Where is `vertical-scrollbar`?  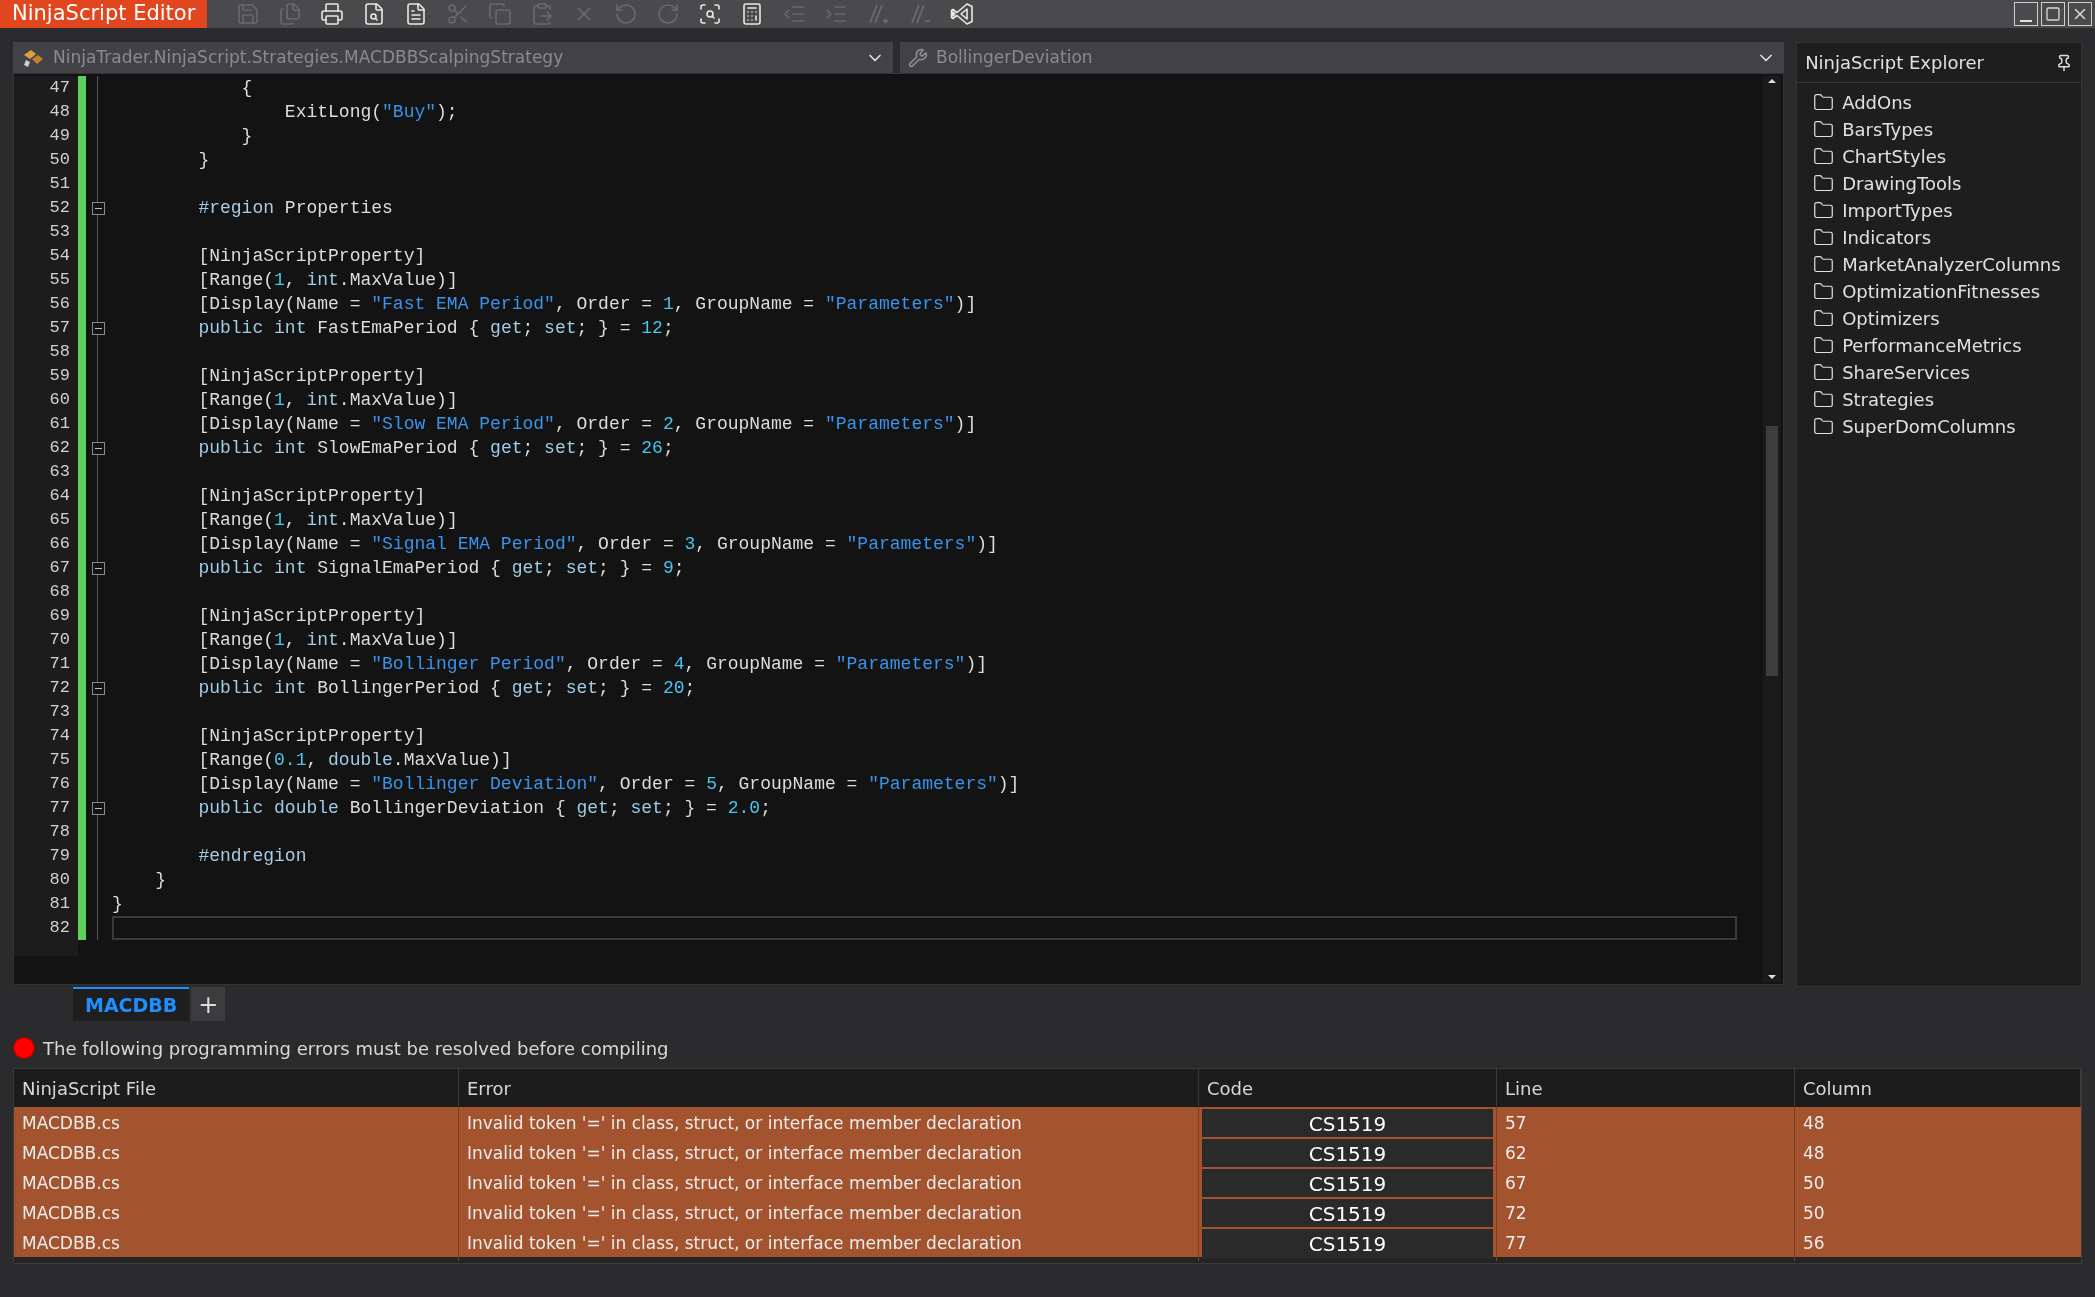 vertical-scrollbar is located at coordinates (1772, 529).